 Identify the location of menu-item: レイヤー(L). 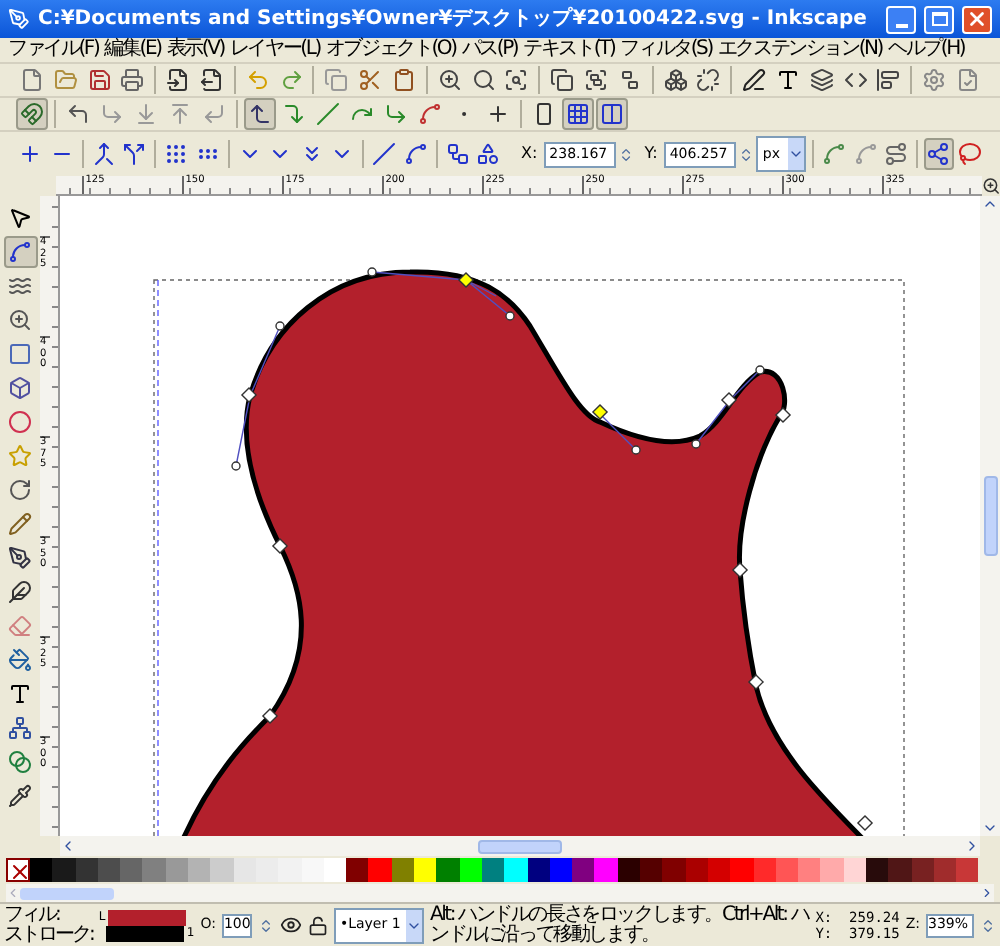
(274, 50).